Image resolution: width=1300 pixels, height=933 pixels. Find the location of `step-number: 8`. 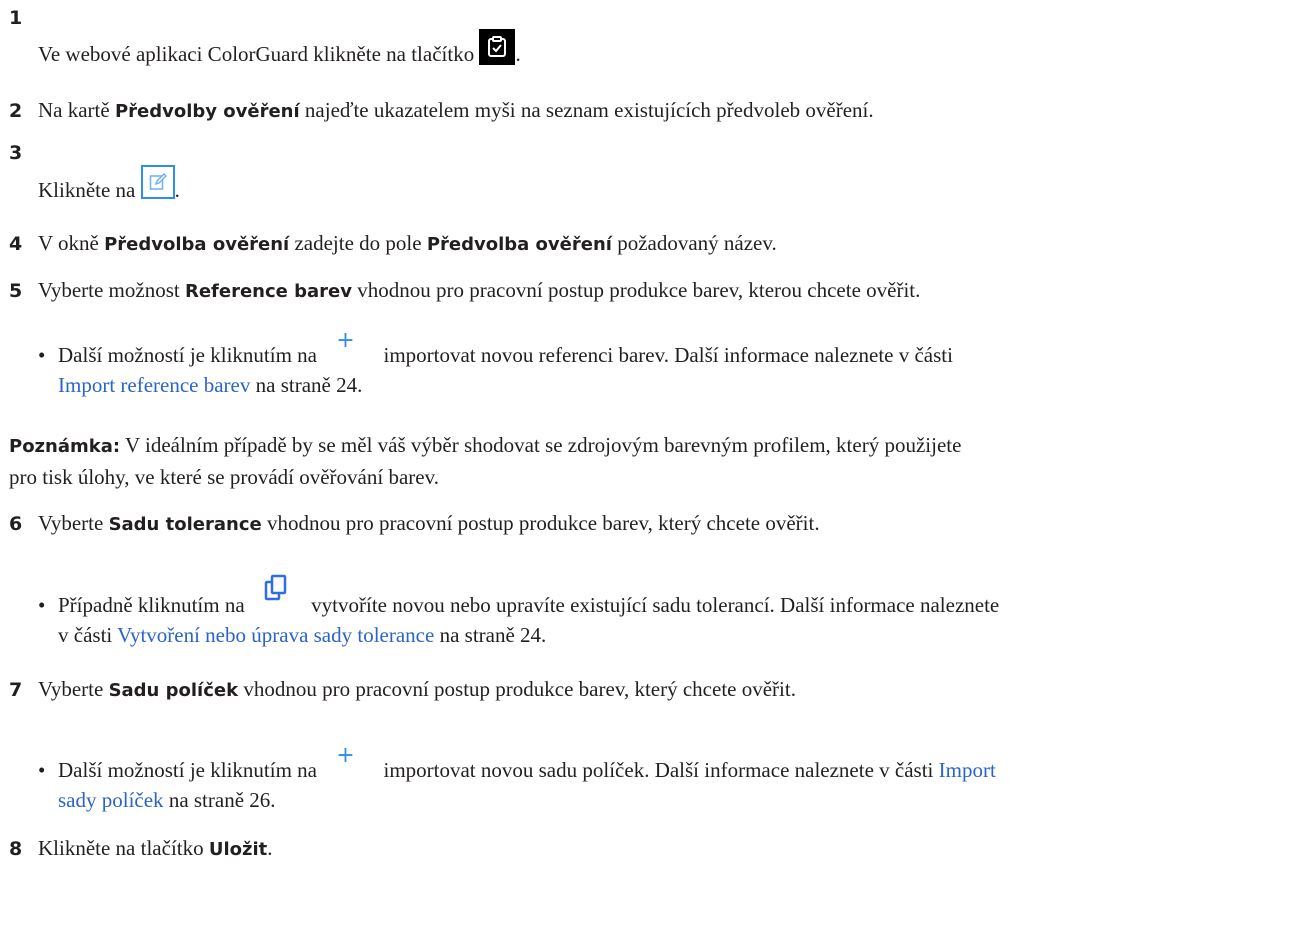

step-number: 8 is located at coordinates (16, 849).